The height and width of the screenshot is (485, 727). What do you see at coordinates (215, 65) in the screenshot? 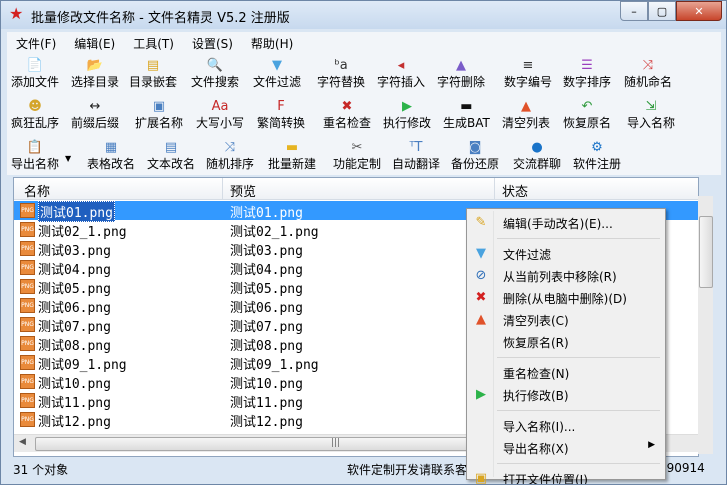
I see `search-icon: 🔍` at bounding box center [215, 65].